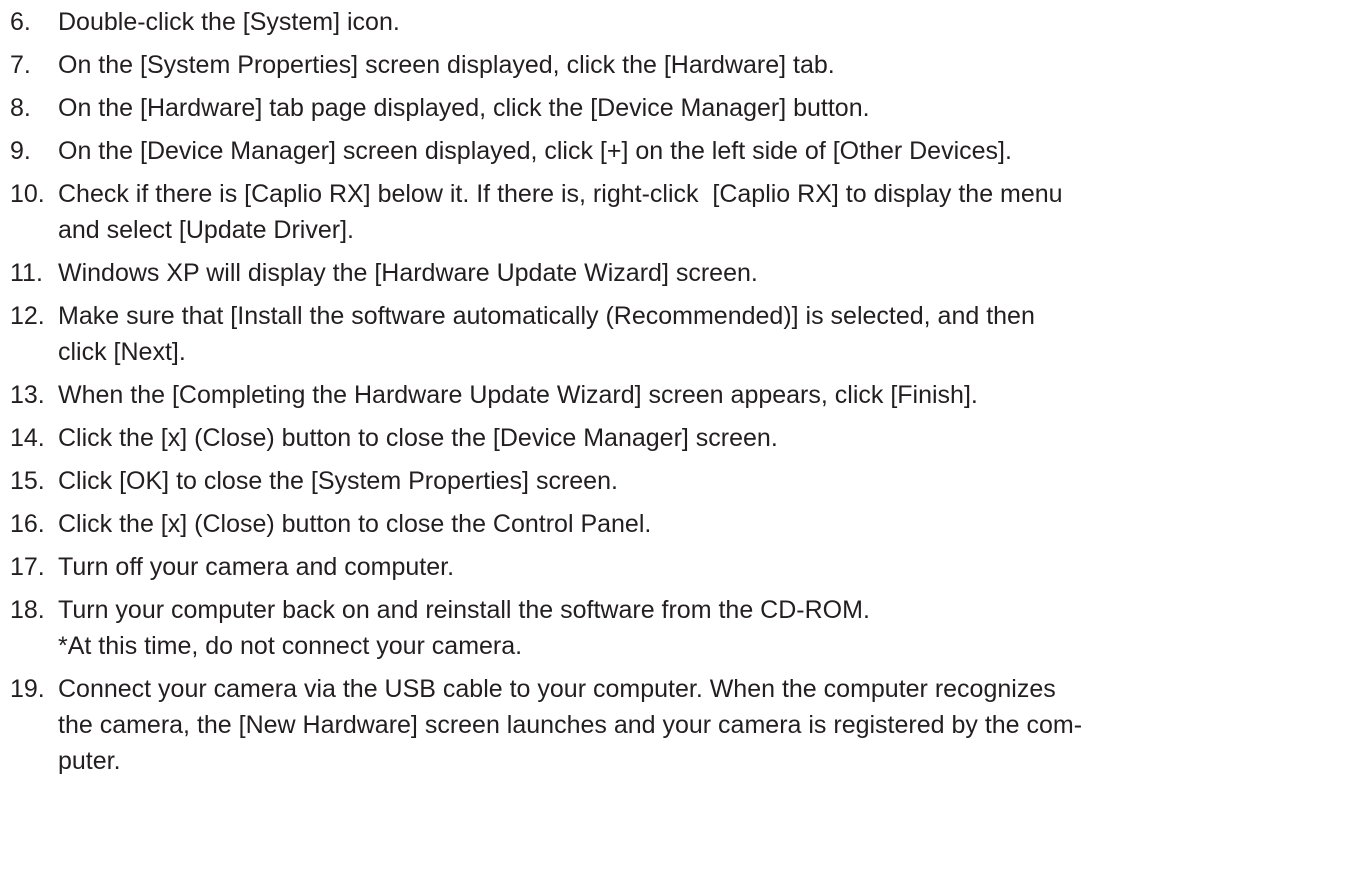 This screenshot has height=885, width=1368. Describe the element at coordinates (20, 65) in the screenshot. I see `step-number: 7.` at that location.